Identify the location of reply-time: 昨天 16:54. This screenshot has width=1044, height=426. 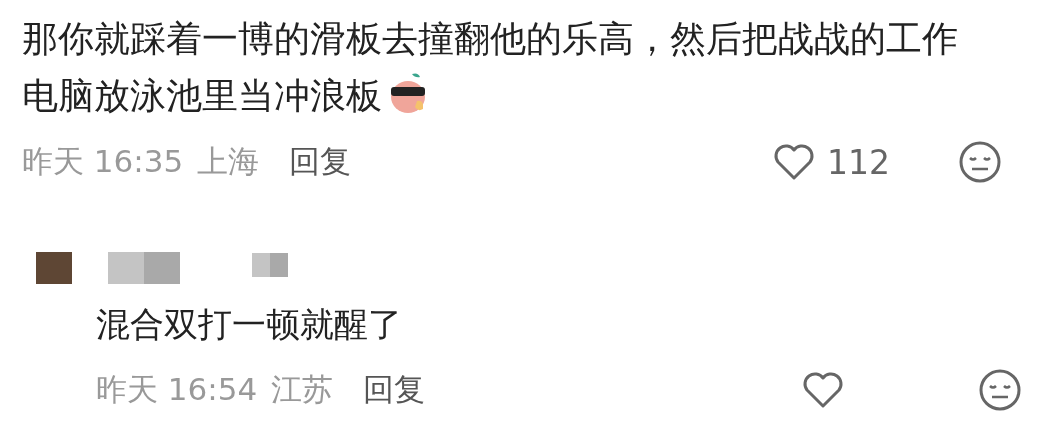
(177, 389).